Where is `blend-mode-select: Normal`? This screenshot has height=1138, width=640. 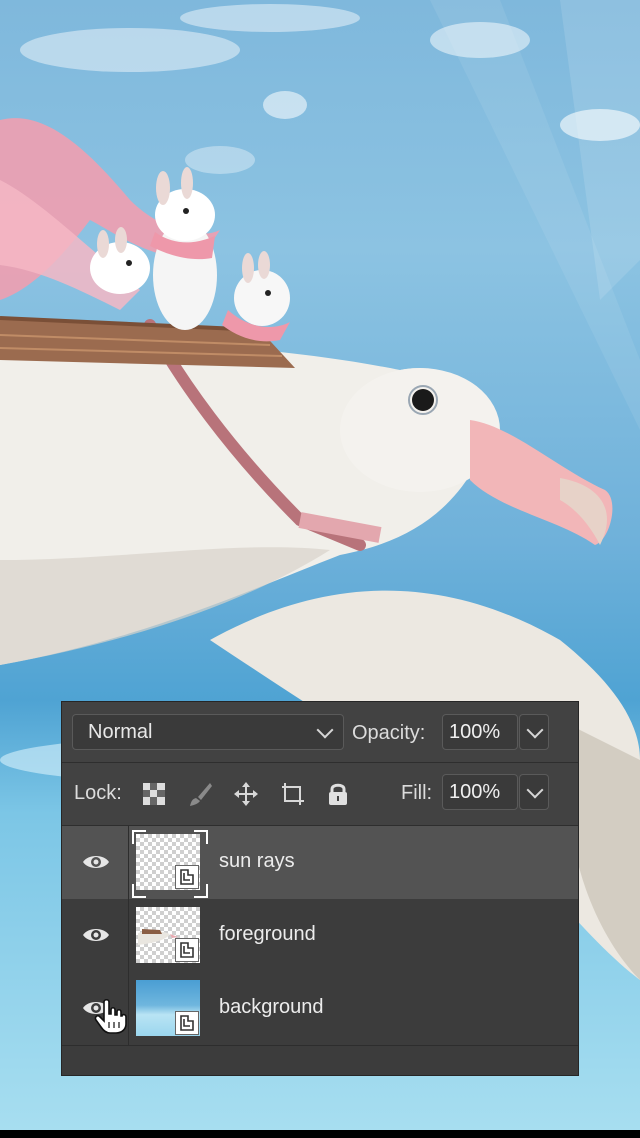
blend-mode-select: Normal is located at coordinates (208, 732).